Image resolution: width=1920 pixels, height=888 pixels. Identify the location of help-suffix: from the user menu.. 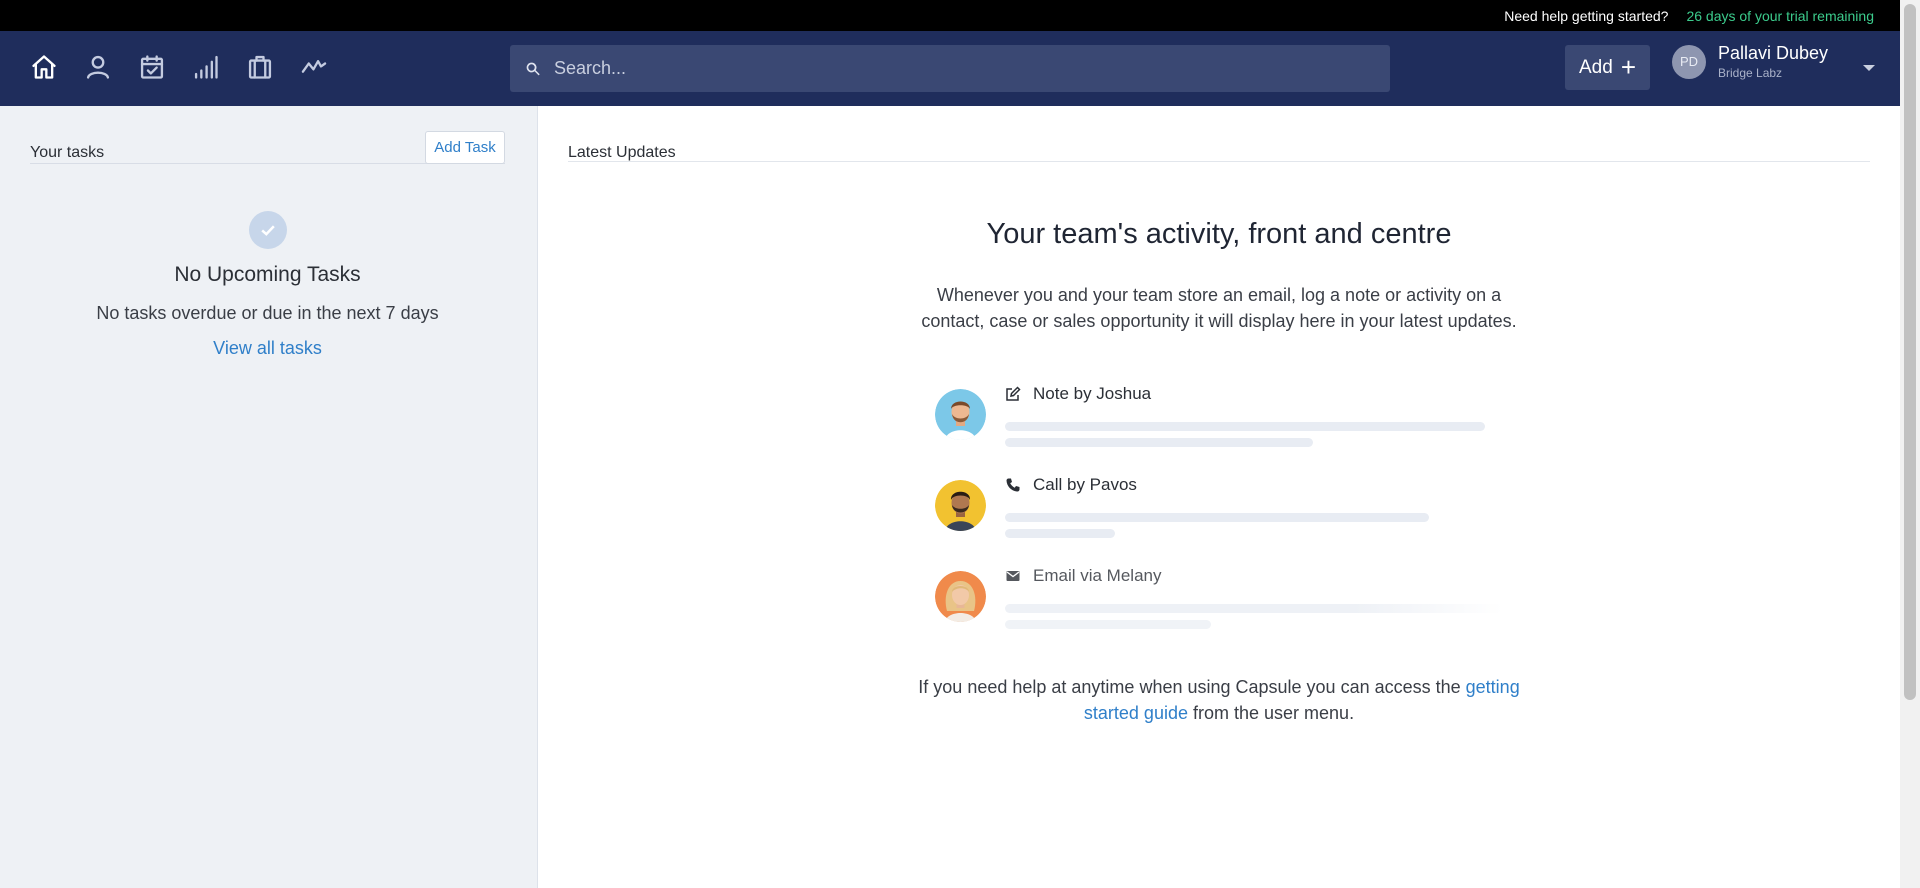
(1274, 713).